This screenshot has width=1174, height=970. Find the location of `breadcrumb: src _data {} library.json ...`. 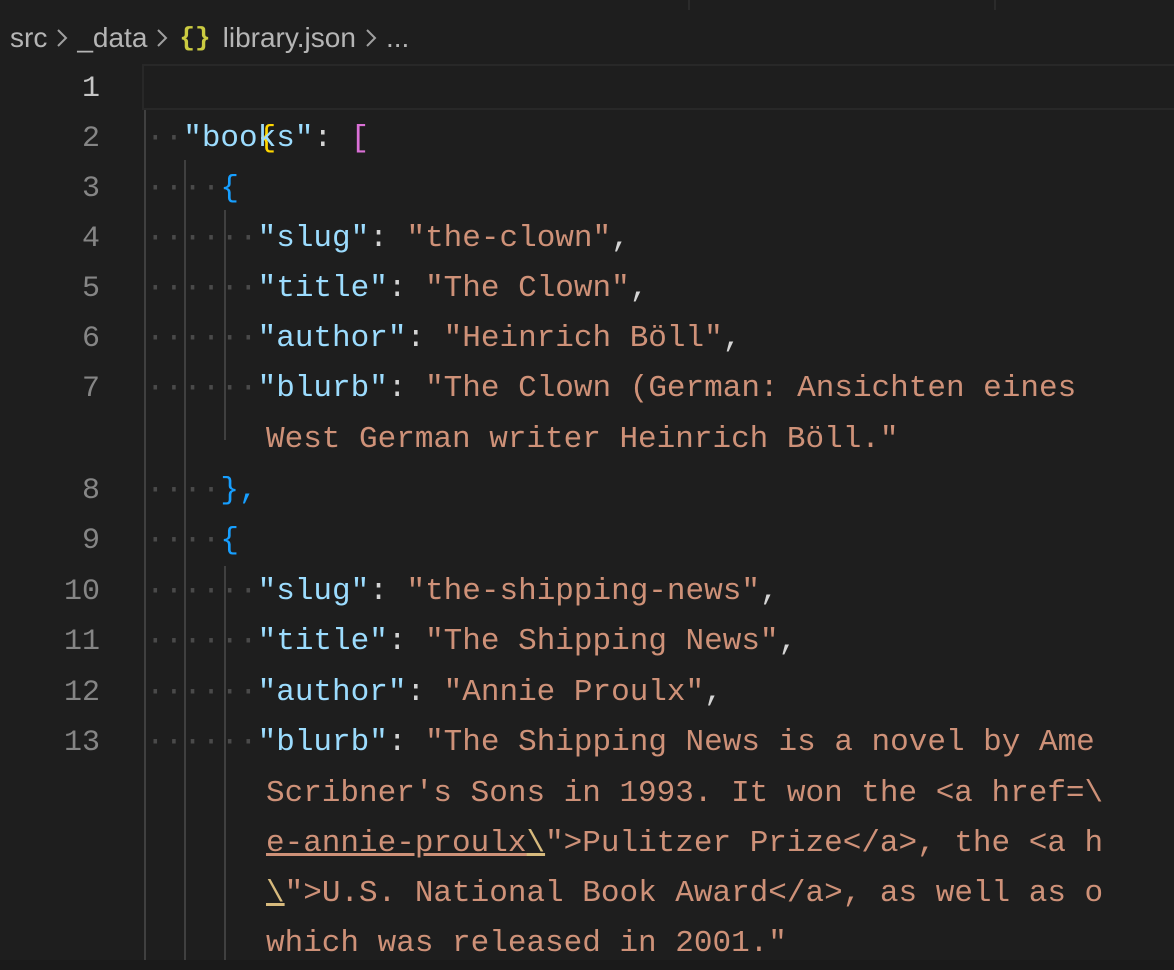

breadcrumb: src _data {} library.json ... is located at coordinates (587, 38).